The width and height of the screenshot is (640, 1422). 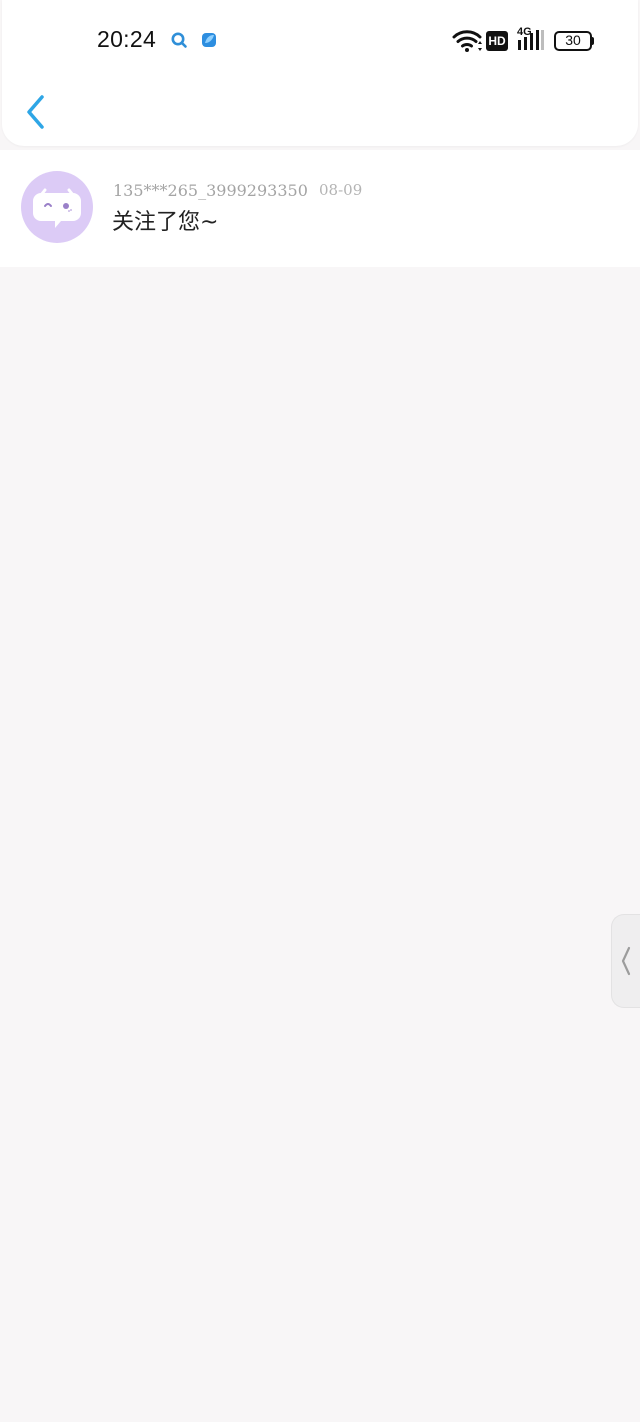 What do you see at coordinates (165, 222) in the screenshot?
I see `notification-message: 关注了您~` at bounding box center [165, 222].